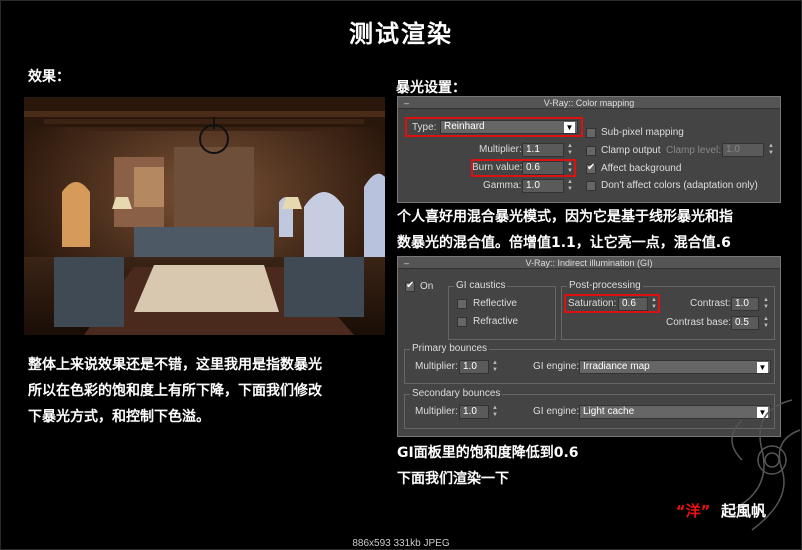 The width and height of the screenshot is (802, 550). I want to click on highlight-burn-value, so click(523, 168).